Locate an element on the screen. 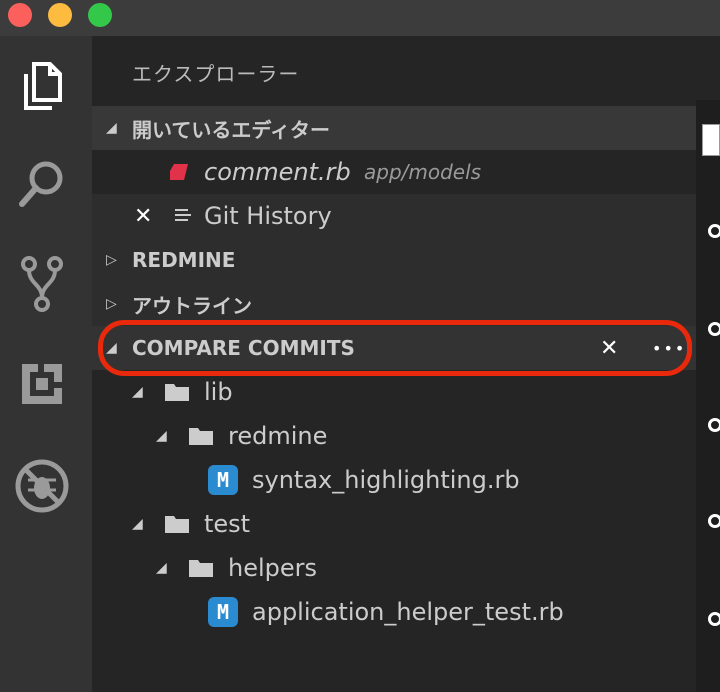 The height and width of the screenshot is (692, 720). tree-folder-lib: ◢ lib is located at coordinates (394, 392).